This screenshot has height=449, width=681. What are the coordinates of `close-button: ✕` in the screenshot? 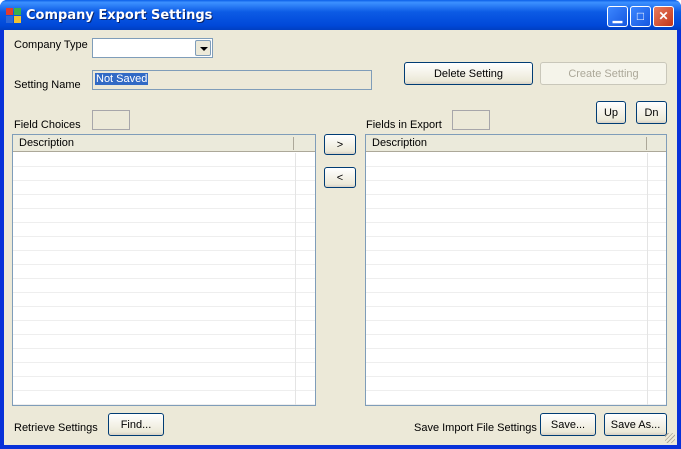 It's located at (663, 16).